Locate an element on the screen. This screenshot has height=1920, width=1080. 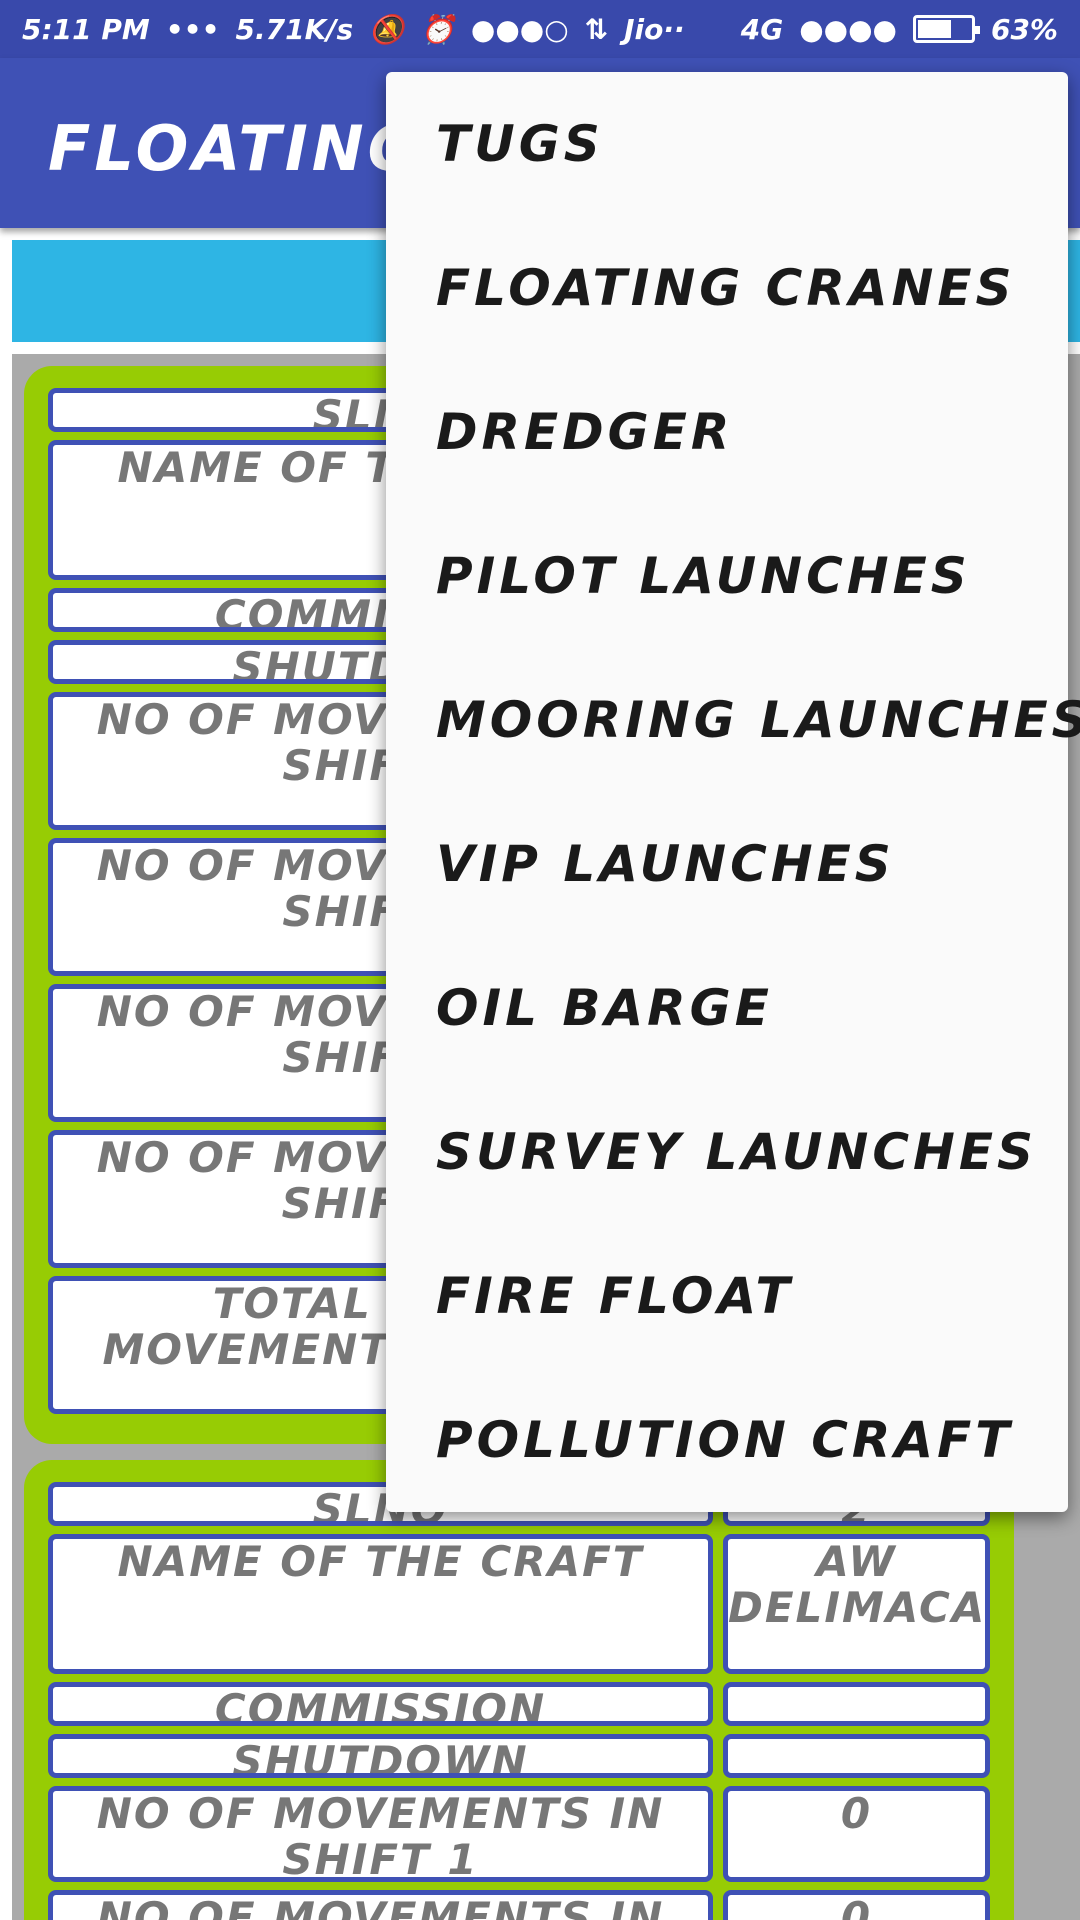
network-type: 4G is located at coordinates (762, 29).